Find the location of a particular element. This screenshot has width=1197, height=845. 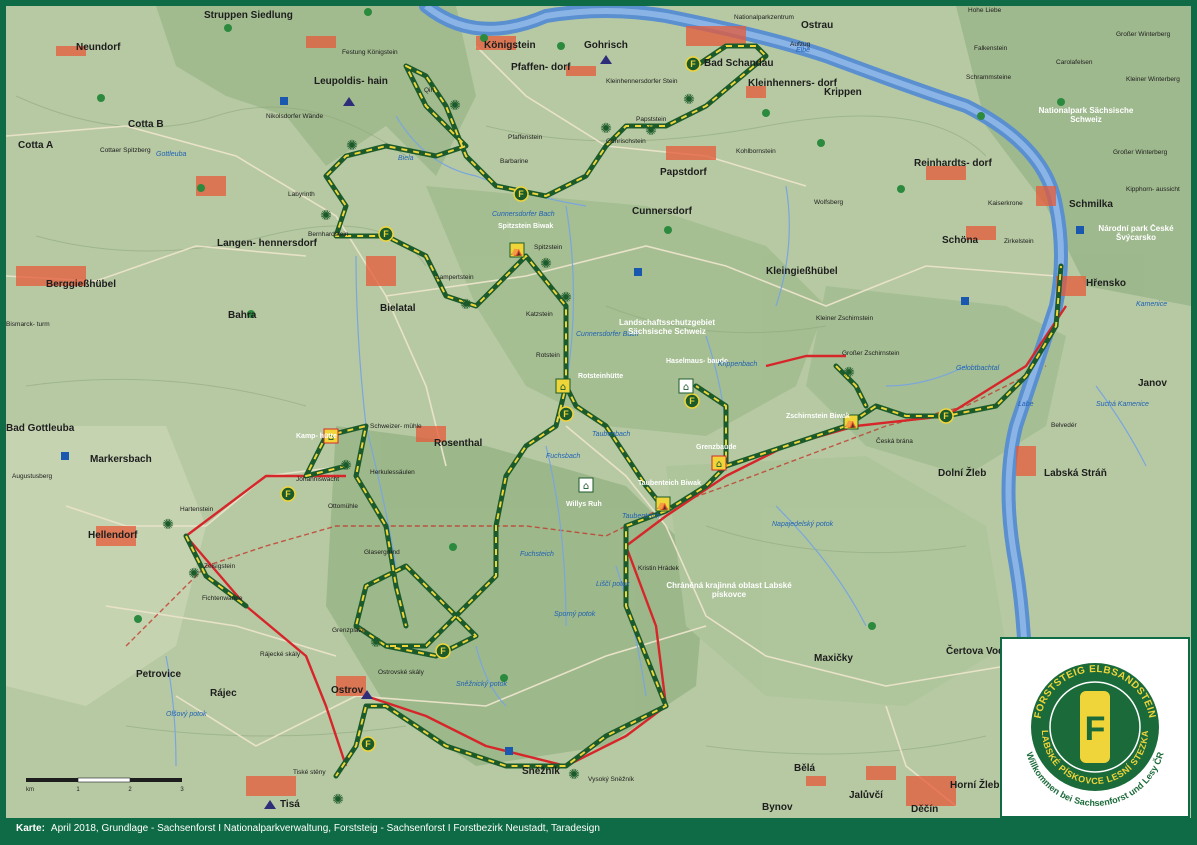

feature-label: Falkenstein is located at coordinates (991, 48).